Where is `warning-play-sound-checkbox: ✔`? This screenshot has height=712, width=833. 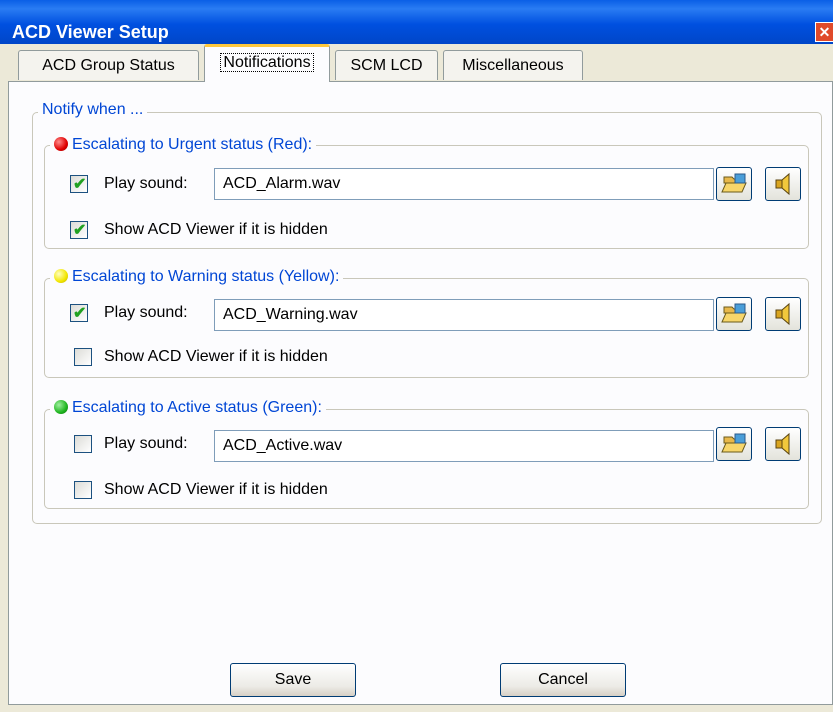
warning-play-sound-checkbox: ✔ is located at coordinates (79, 313).